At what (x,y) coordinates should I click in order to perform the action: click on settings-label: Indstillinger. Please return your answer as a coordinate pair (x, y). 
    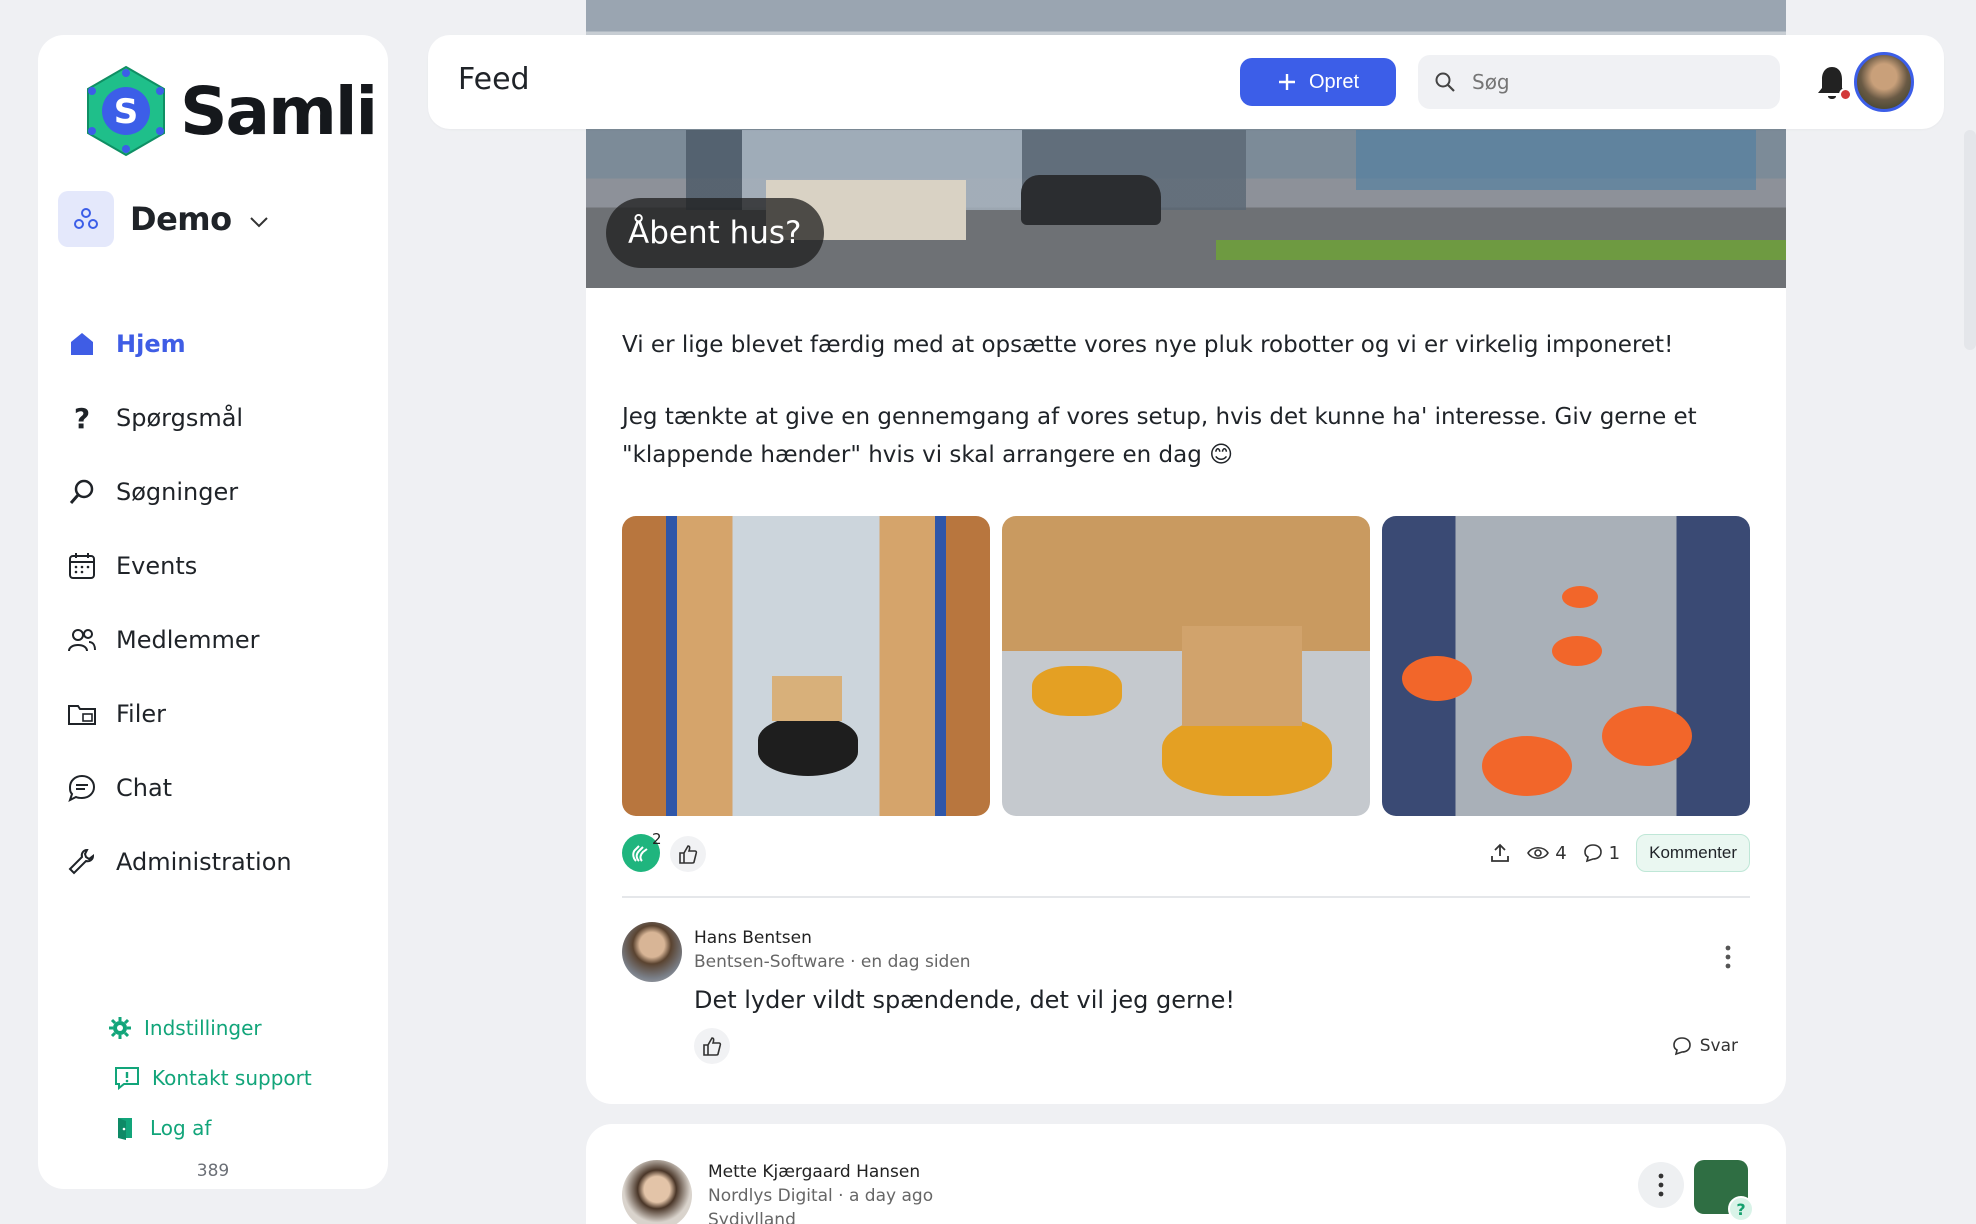
    Looking at the image, I should click on (203, 1028).